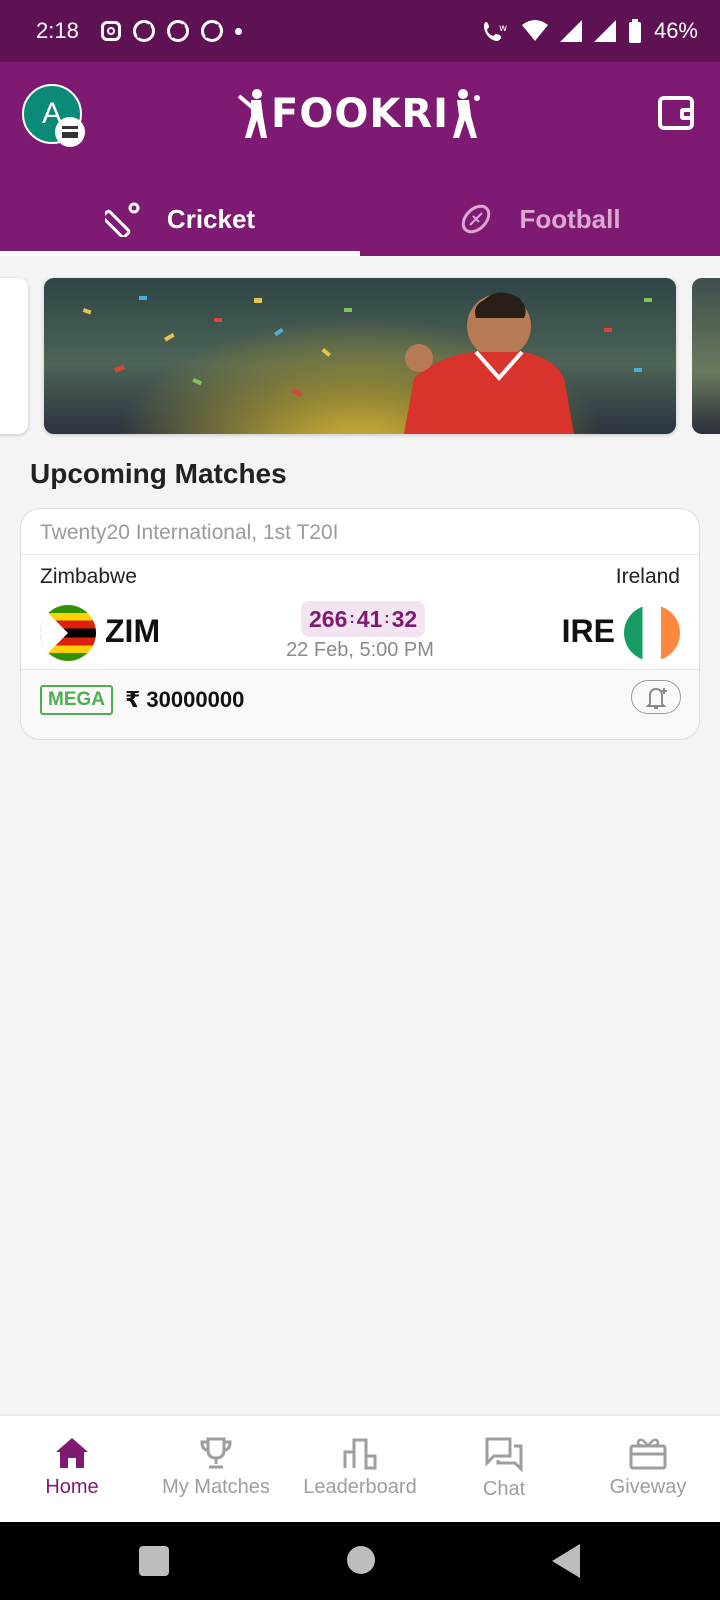  What do you see at coordinates (648, 1454) in the screenshot?
I see `gift-icon` at bounding box center [648, 1454].